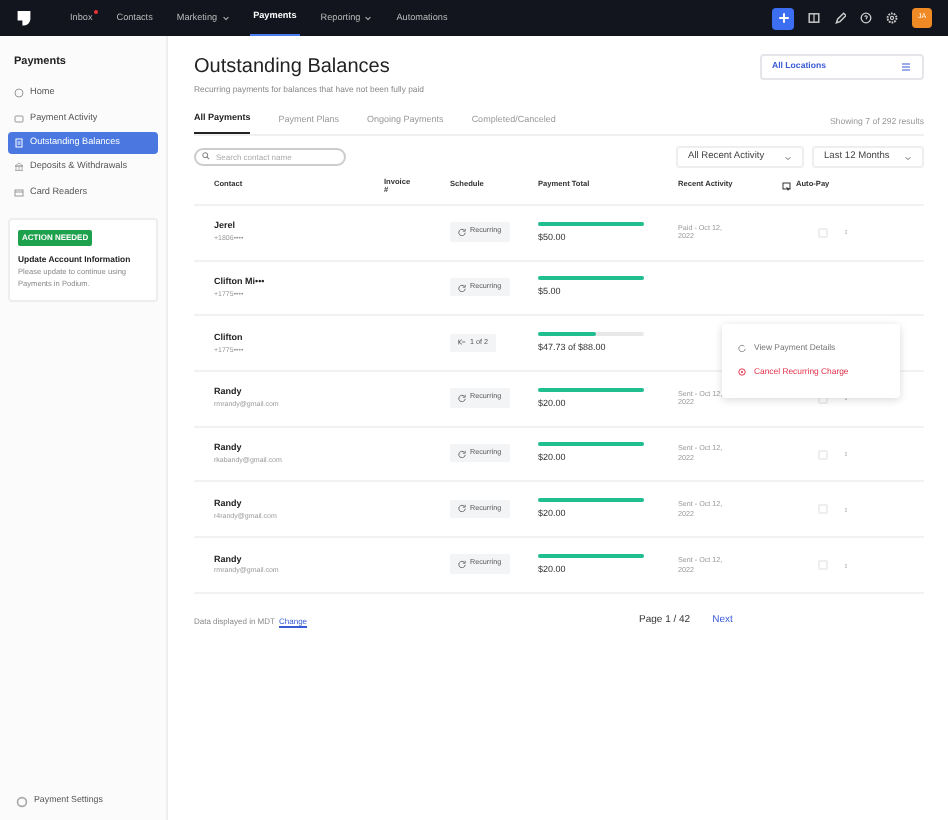  Describe the element at coordinates (19, 142) in the screenshot. I see `document-icon` at that location.